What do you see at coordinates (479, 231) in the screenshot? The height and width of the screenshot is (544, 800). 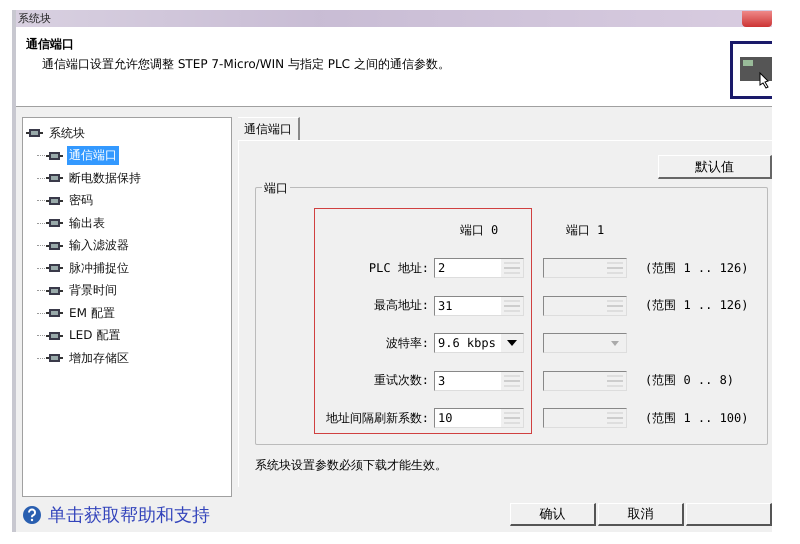 I see `column-header: 端口 0` at bounding box center [479, 231].